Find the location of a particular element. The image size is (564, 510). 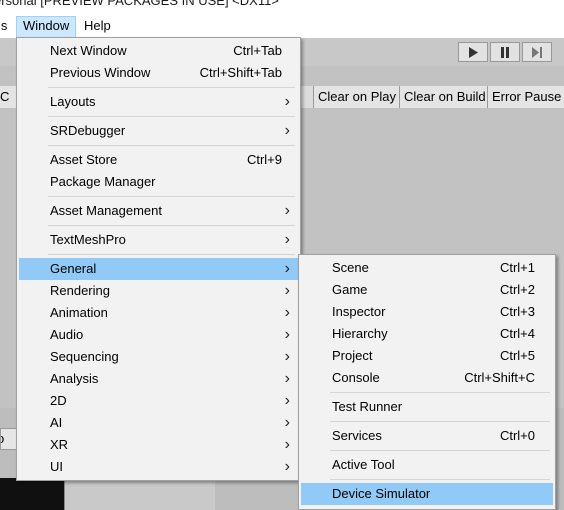

menu-item-audio: Audio › is located at coordinates (158, 335).